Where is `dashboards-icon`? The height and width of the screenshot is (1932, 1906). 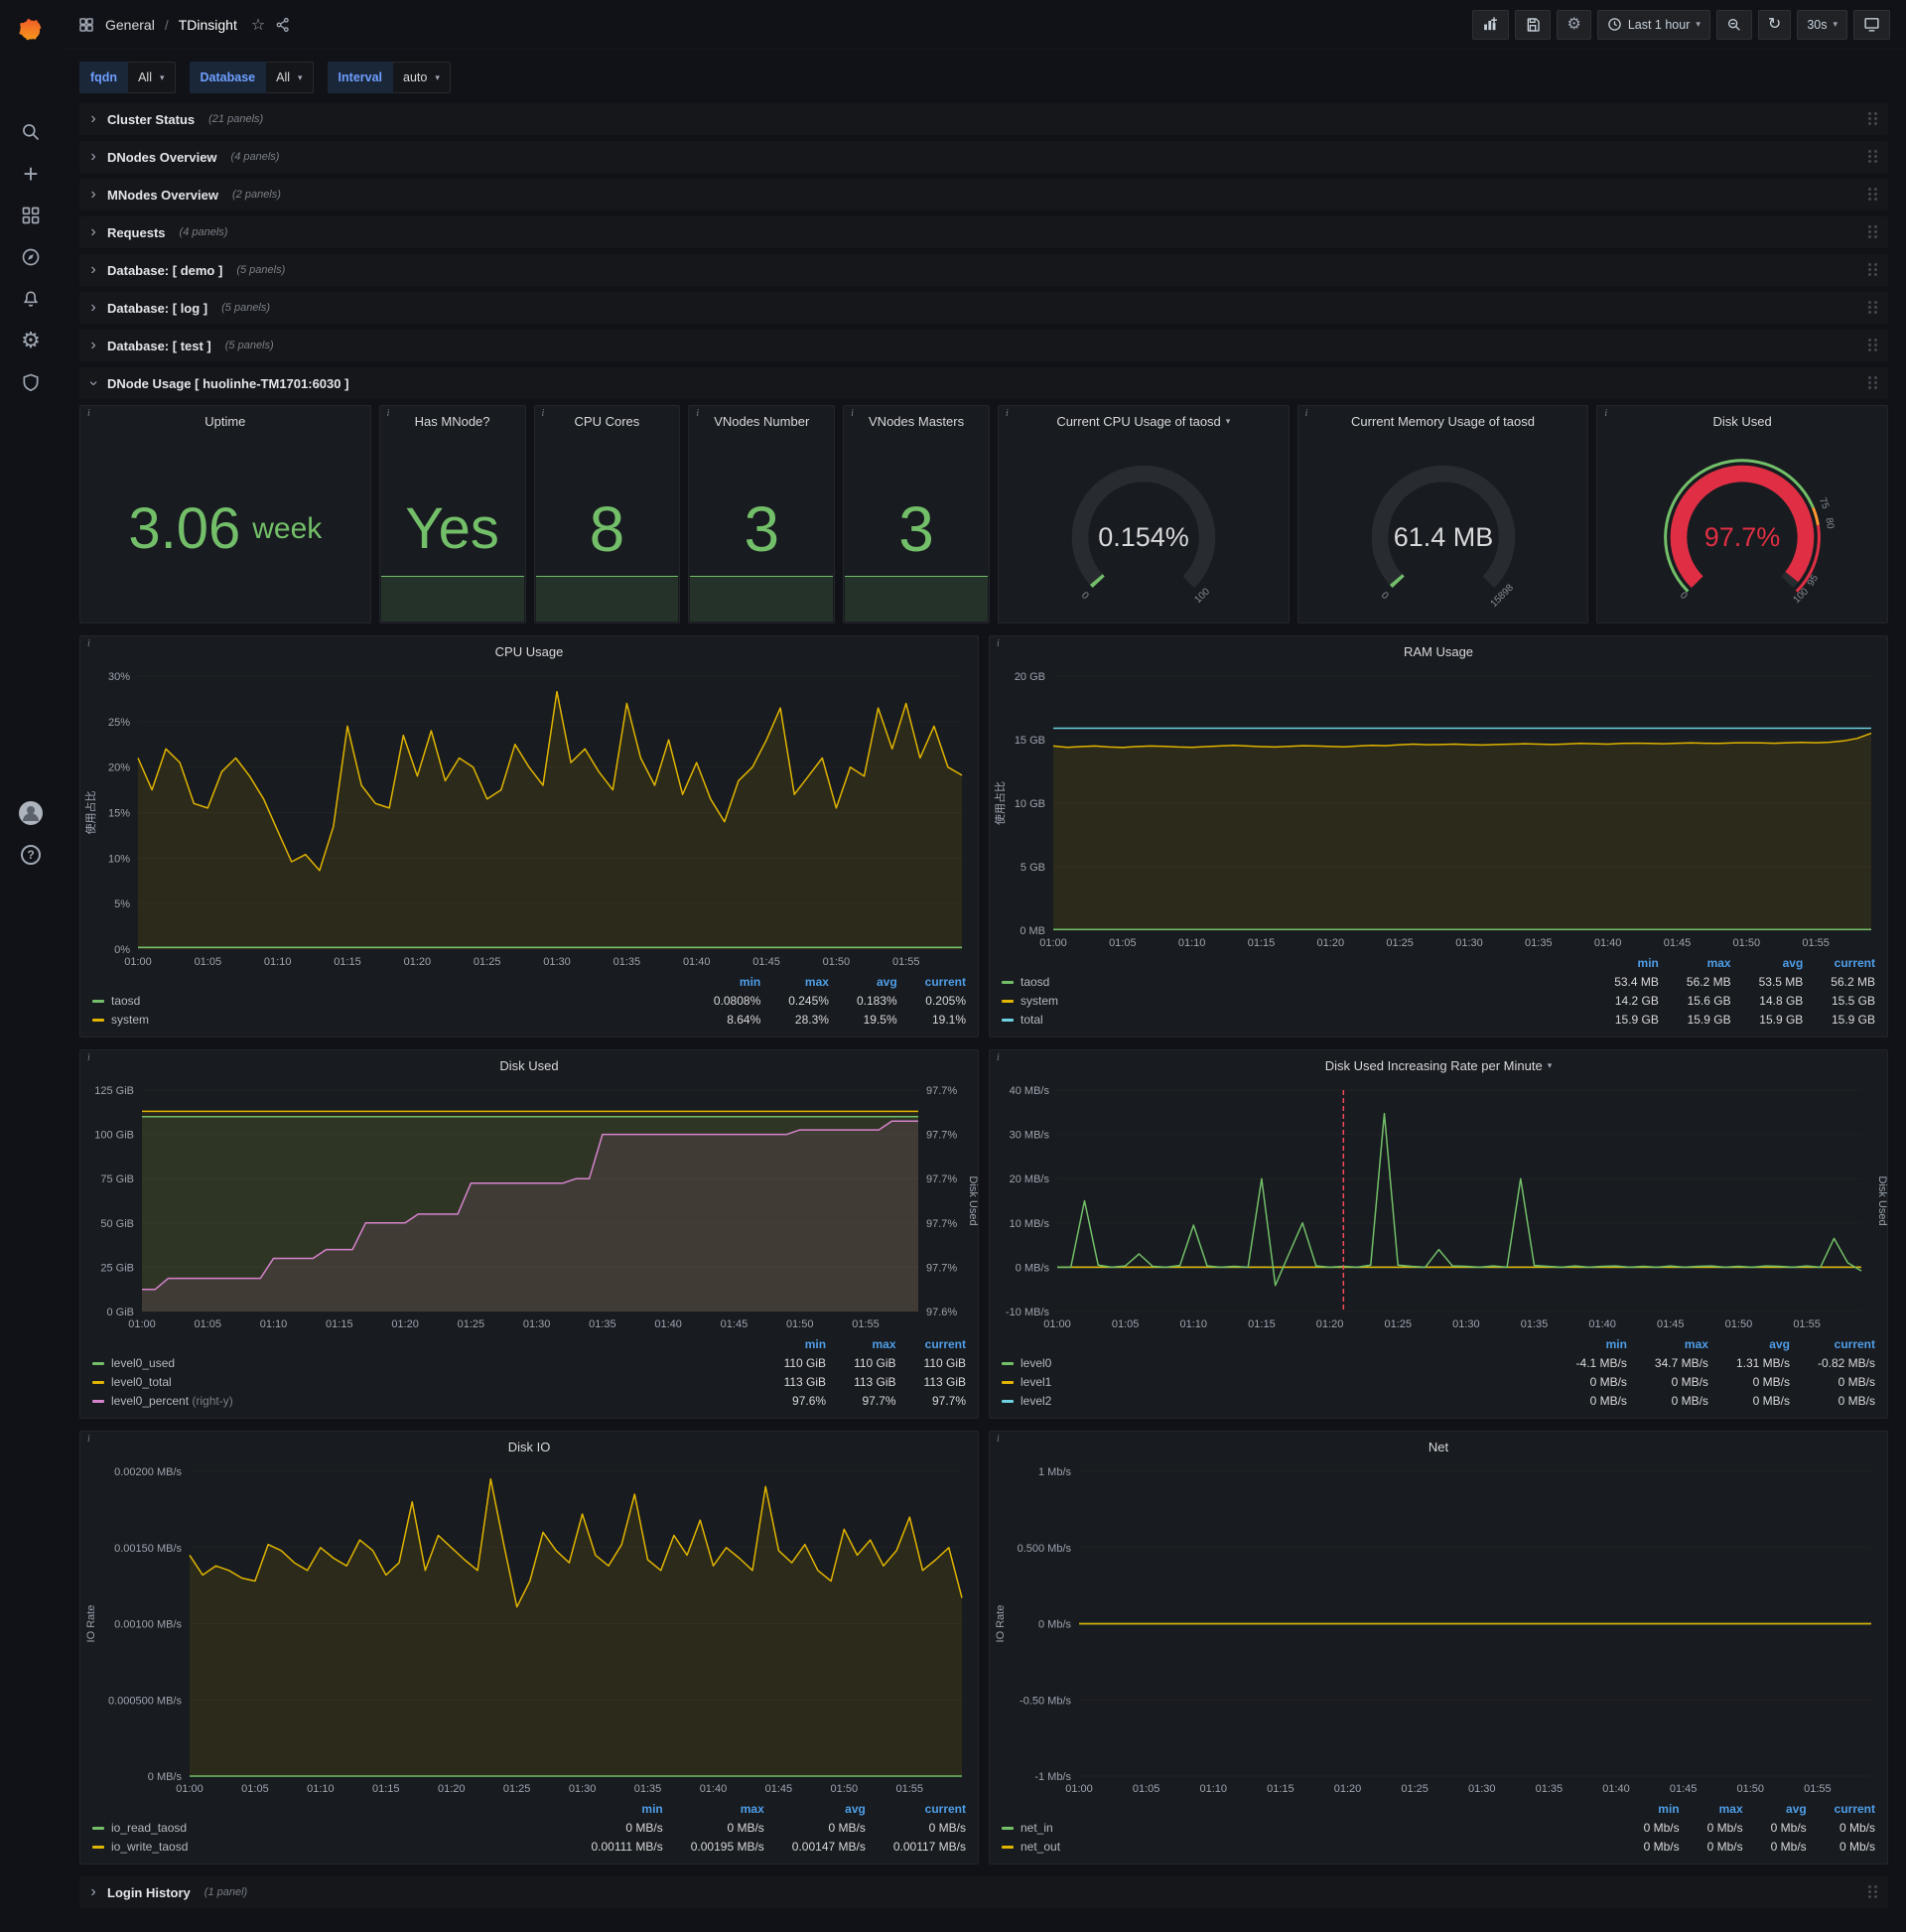 dashboards-icon is located at coordinates (31, 216).